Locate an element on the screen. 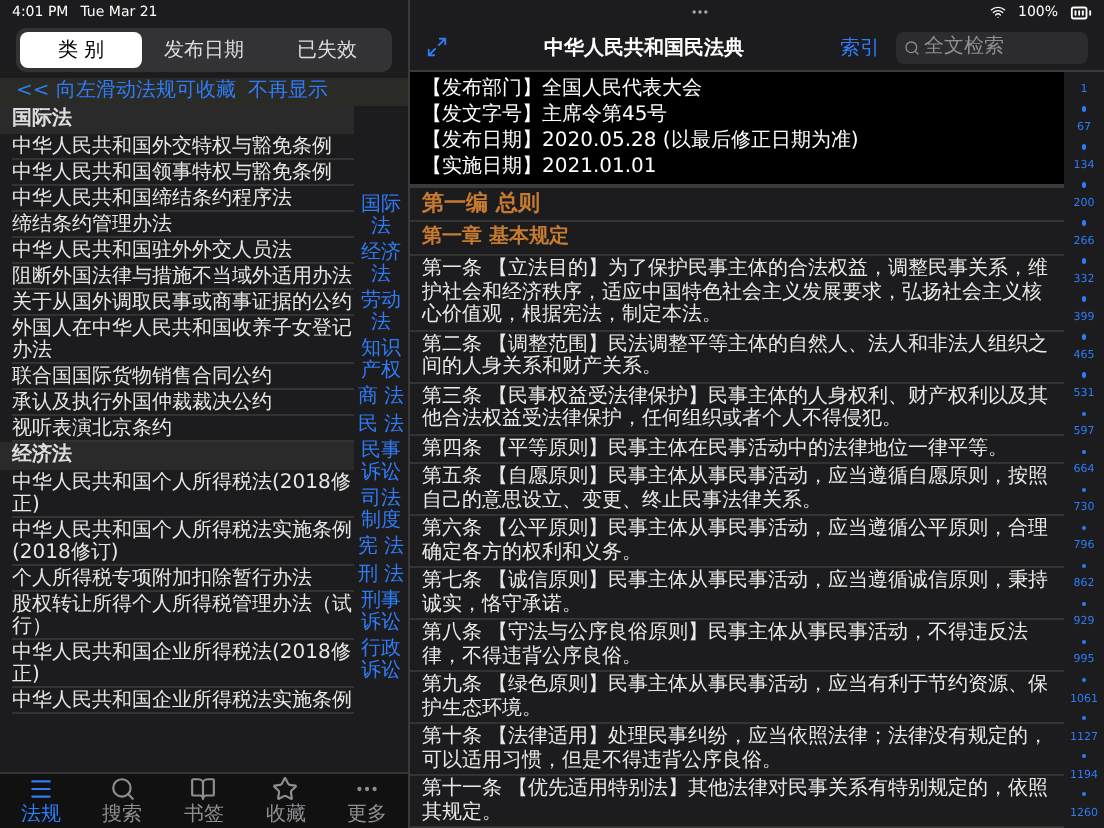  law-list-item: 中华人民共和国个人所得税法实施条例(2018修订) is located at coordinates (183, 542).